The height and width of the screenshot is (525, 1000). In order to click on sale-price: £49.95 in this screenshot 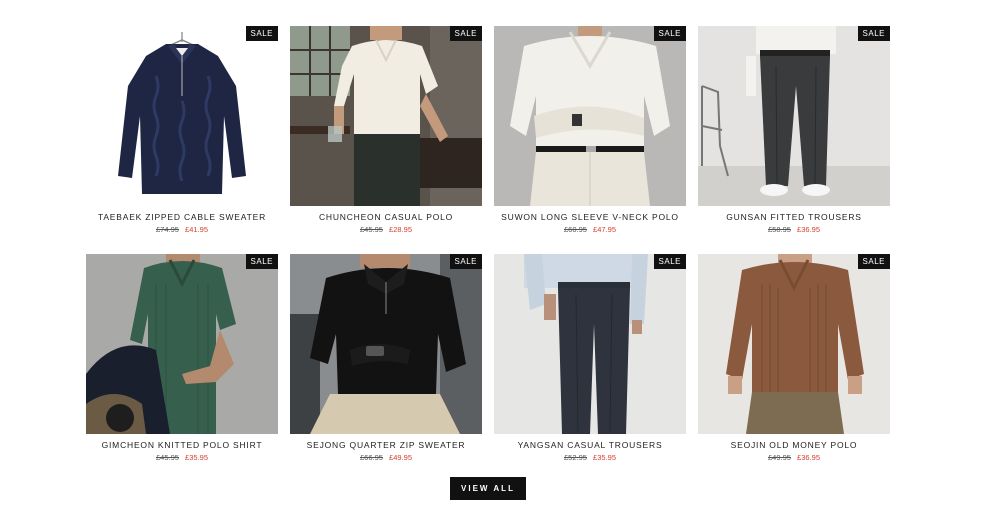, I will do `click(400, 457)`.